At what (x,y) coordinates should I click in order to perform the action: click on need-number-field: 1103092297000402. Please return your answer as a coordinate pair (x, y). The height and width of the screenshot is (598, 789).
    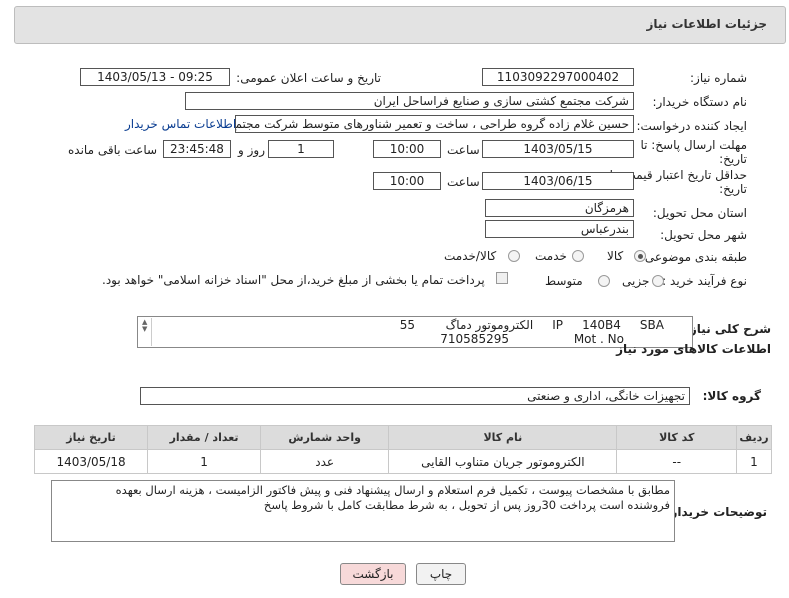
    Looking at the image, I should click on (558, 77).